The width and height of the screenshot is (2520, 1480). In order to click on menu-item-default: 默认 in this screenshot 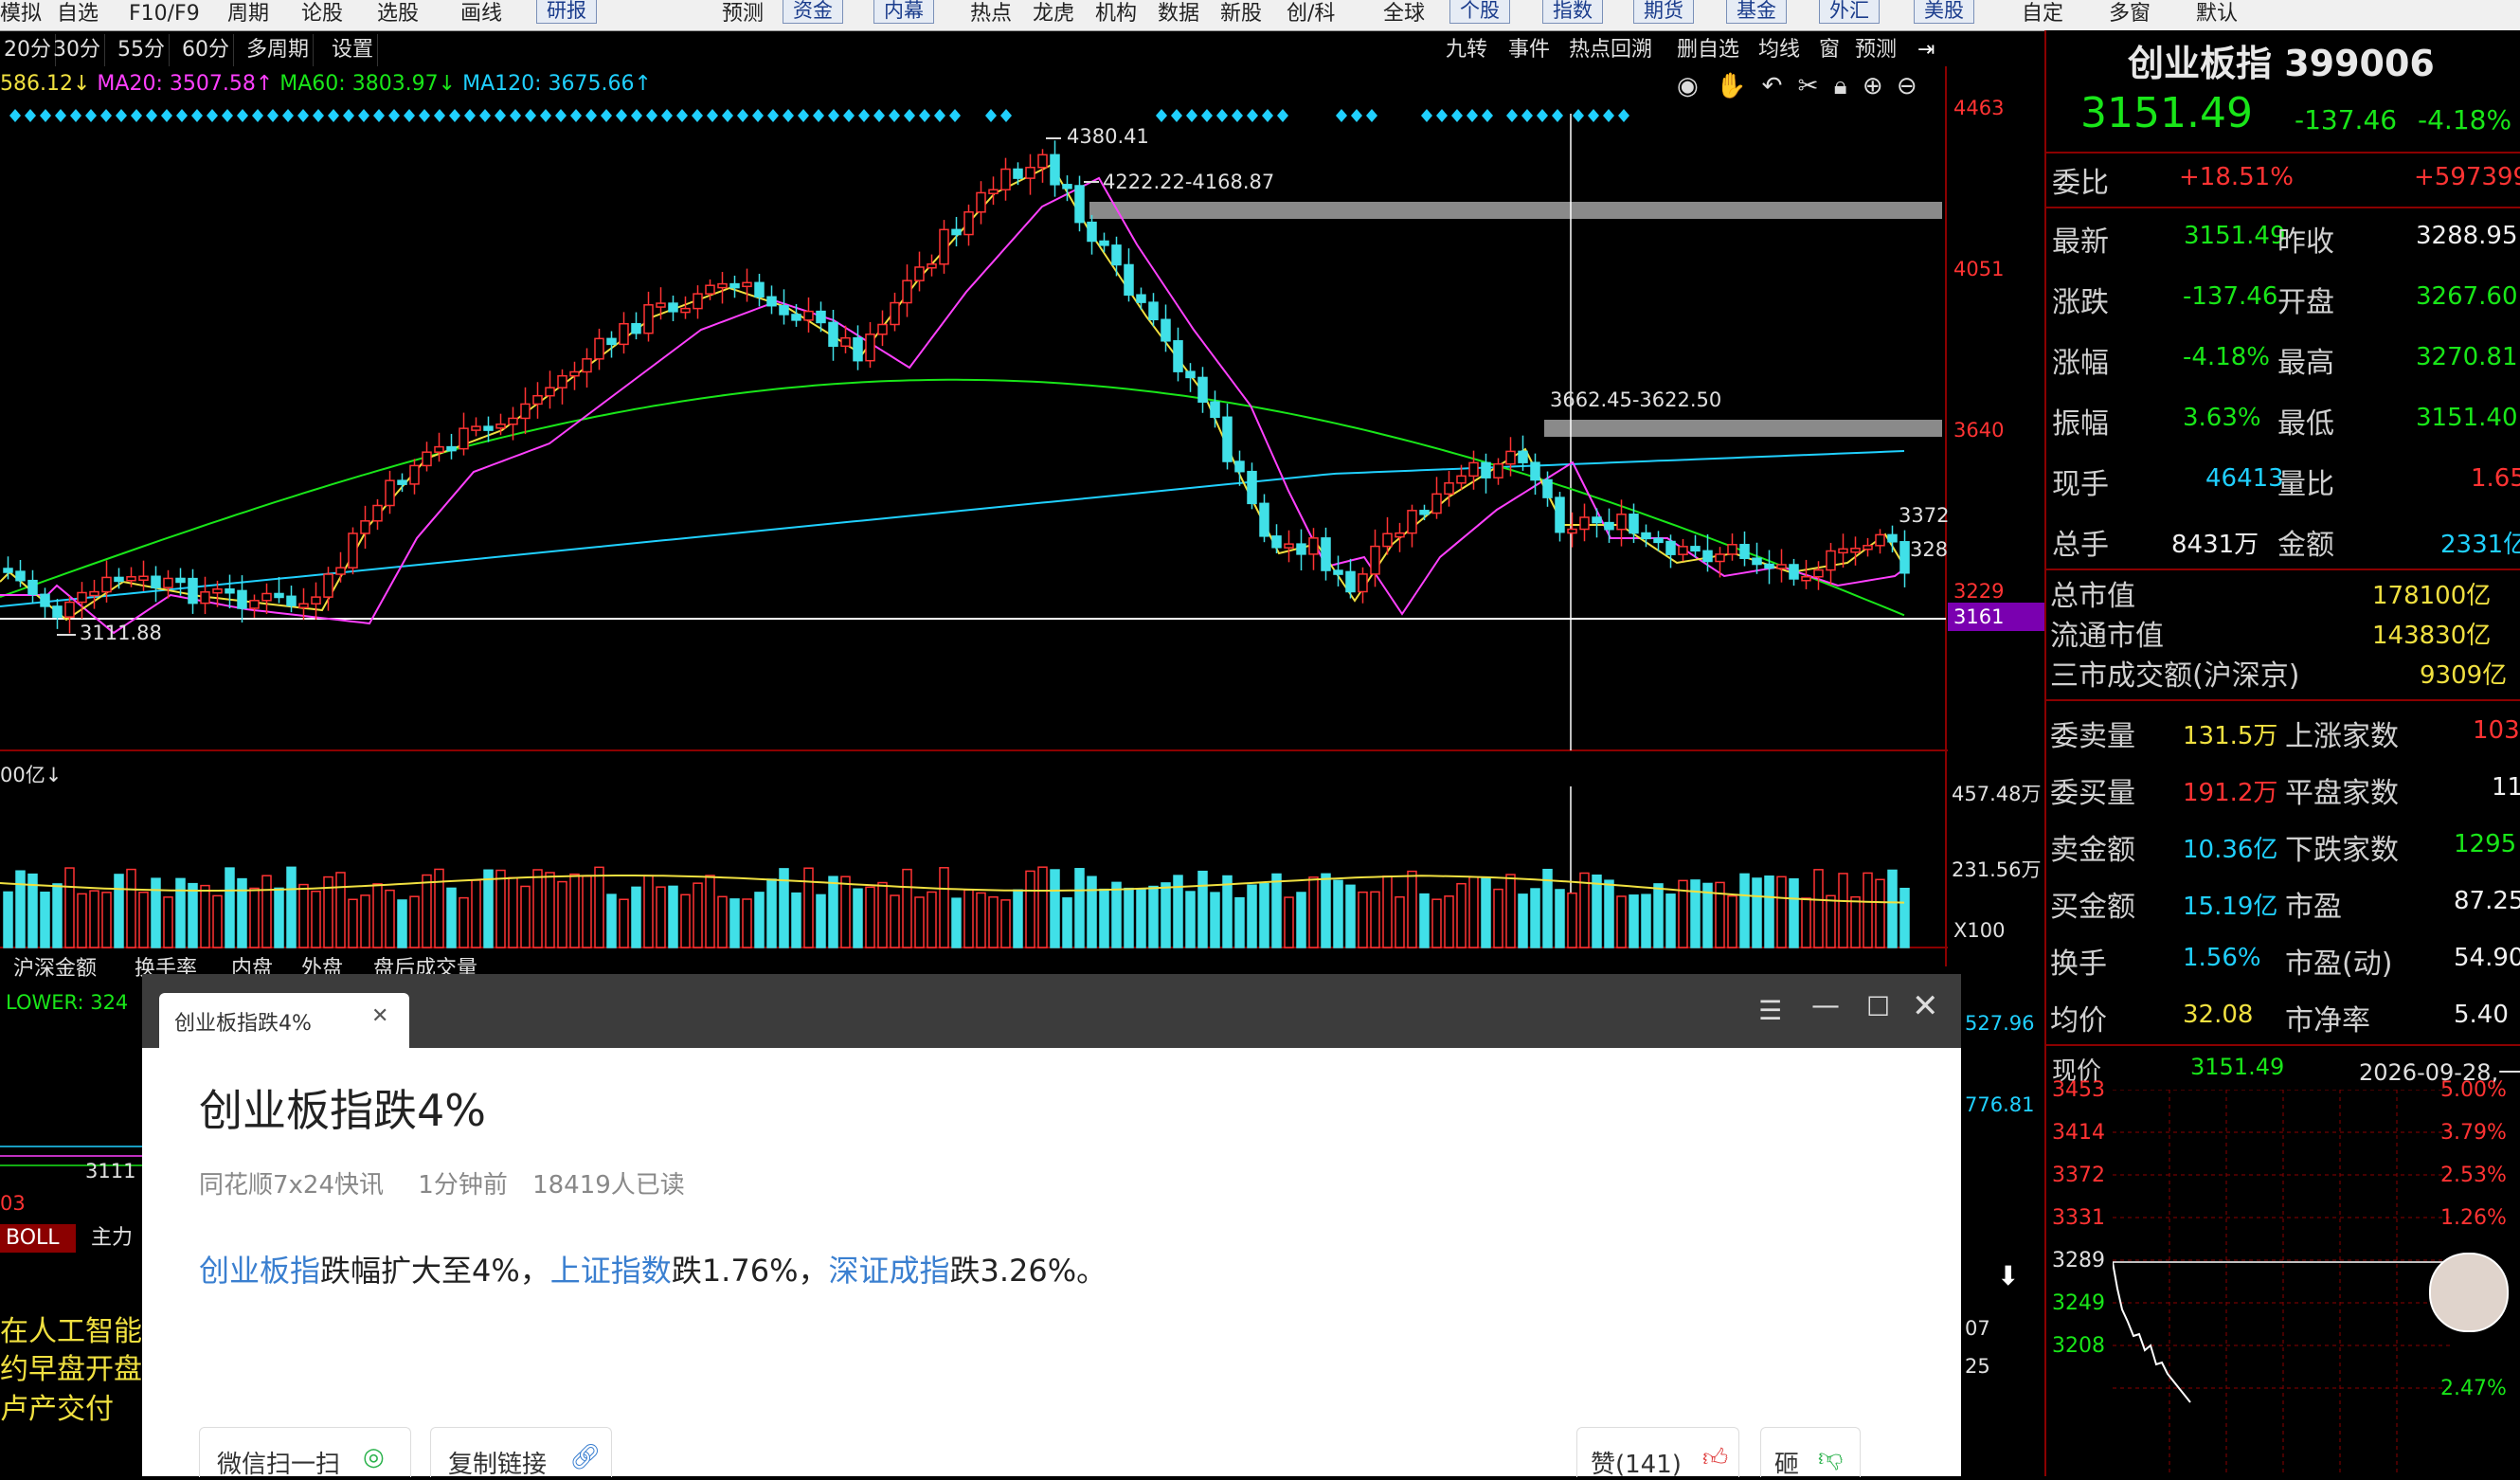, I will do `click(2217, 15)`.